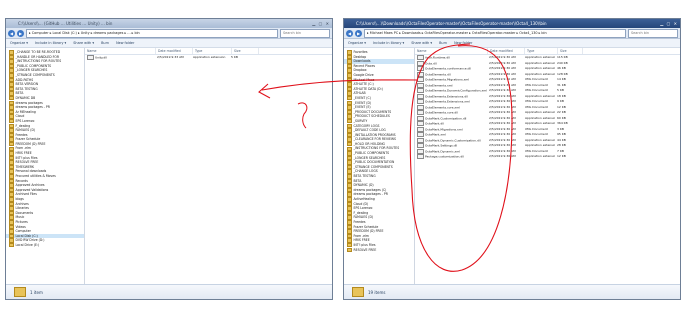 The height and width of the screenshot is (313, 690). I want to click on hand-drawn-circle, so click(461, 157).